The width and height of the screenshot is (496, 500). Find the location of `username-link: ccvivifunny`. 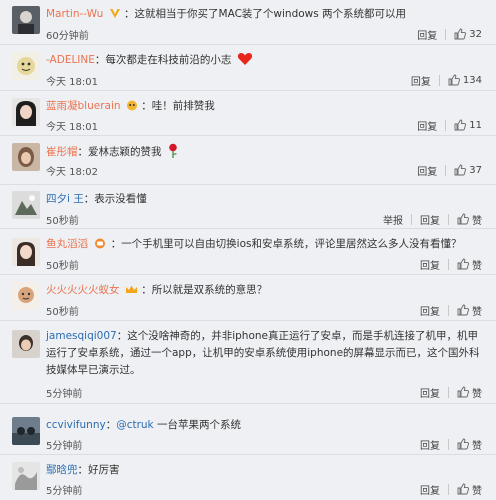

username-link: ccvivifunny is located at coordinates (76, 425).